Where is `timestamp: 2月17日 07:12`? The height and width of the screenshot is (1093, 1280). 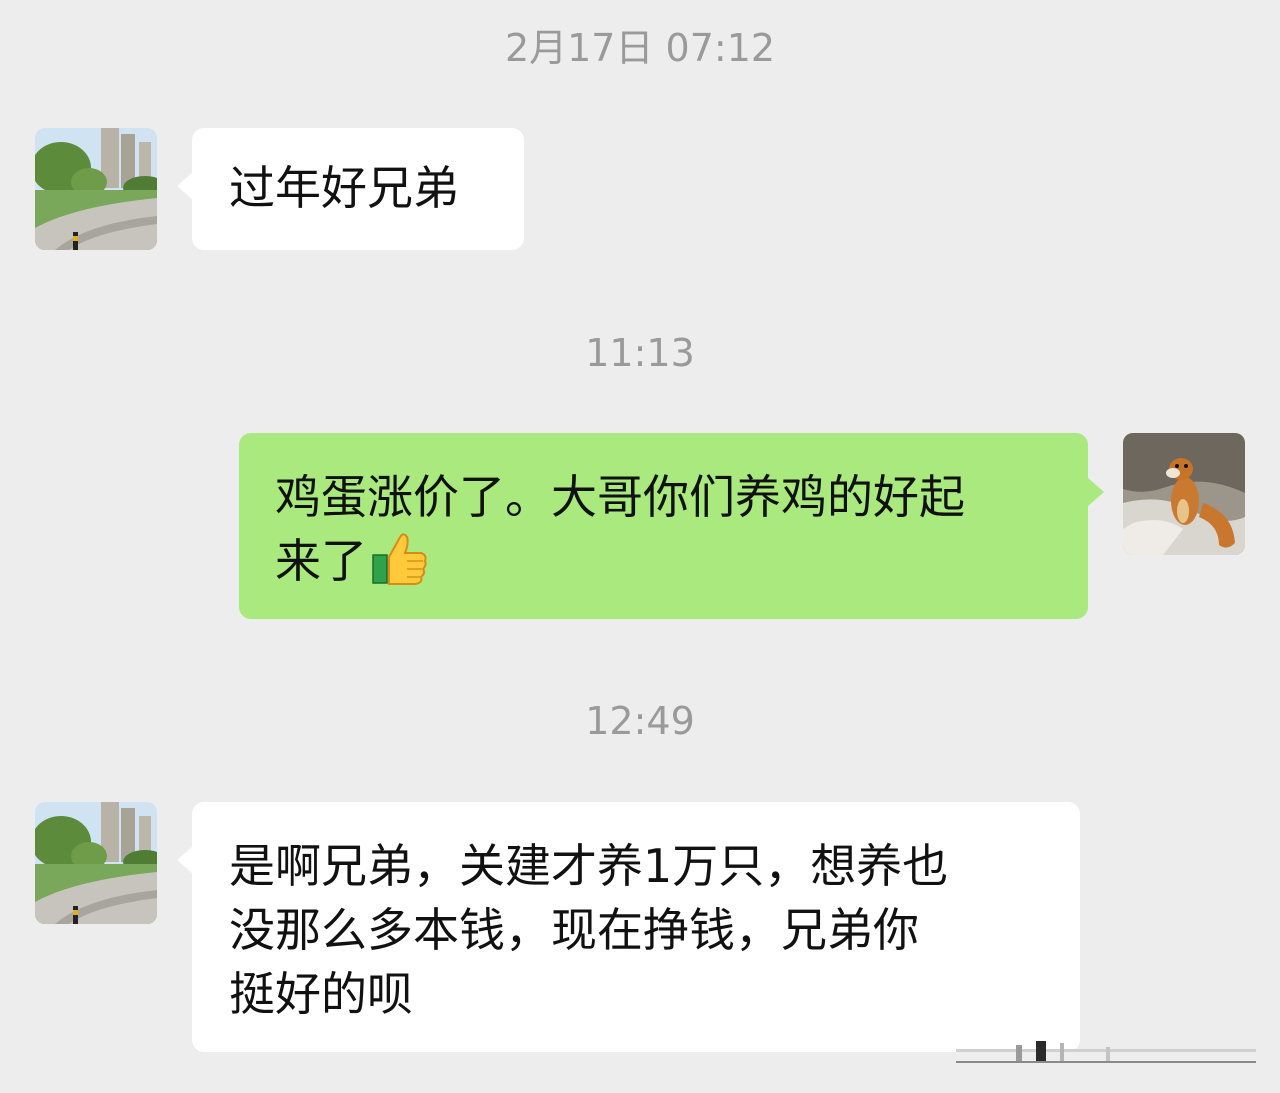
timestamp: 2月17日 07:12 is located at coordinates (640, 48).